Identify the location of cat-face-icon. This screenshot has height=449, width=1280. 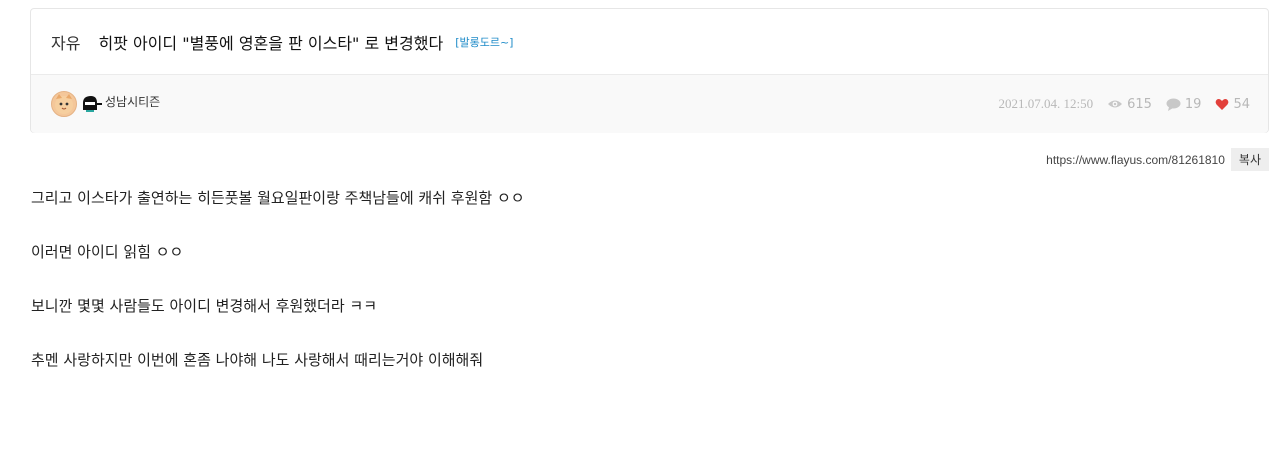
(64, 104).